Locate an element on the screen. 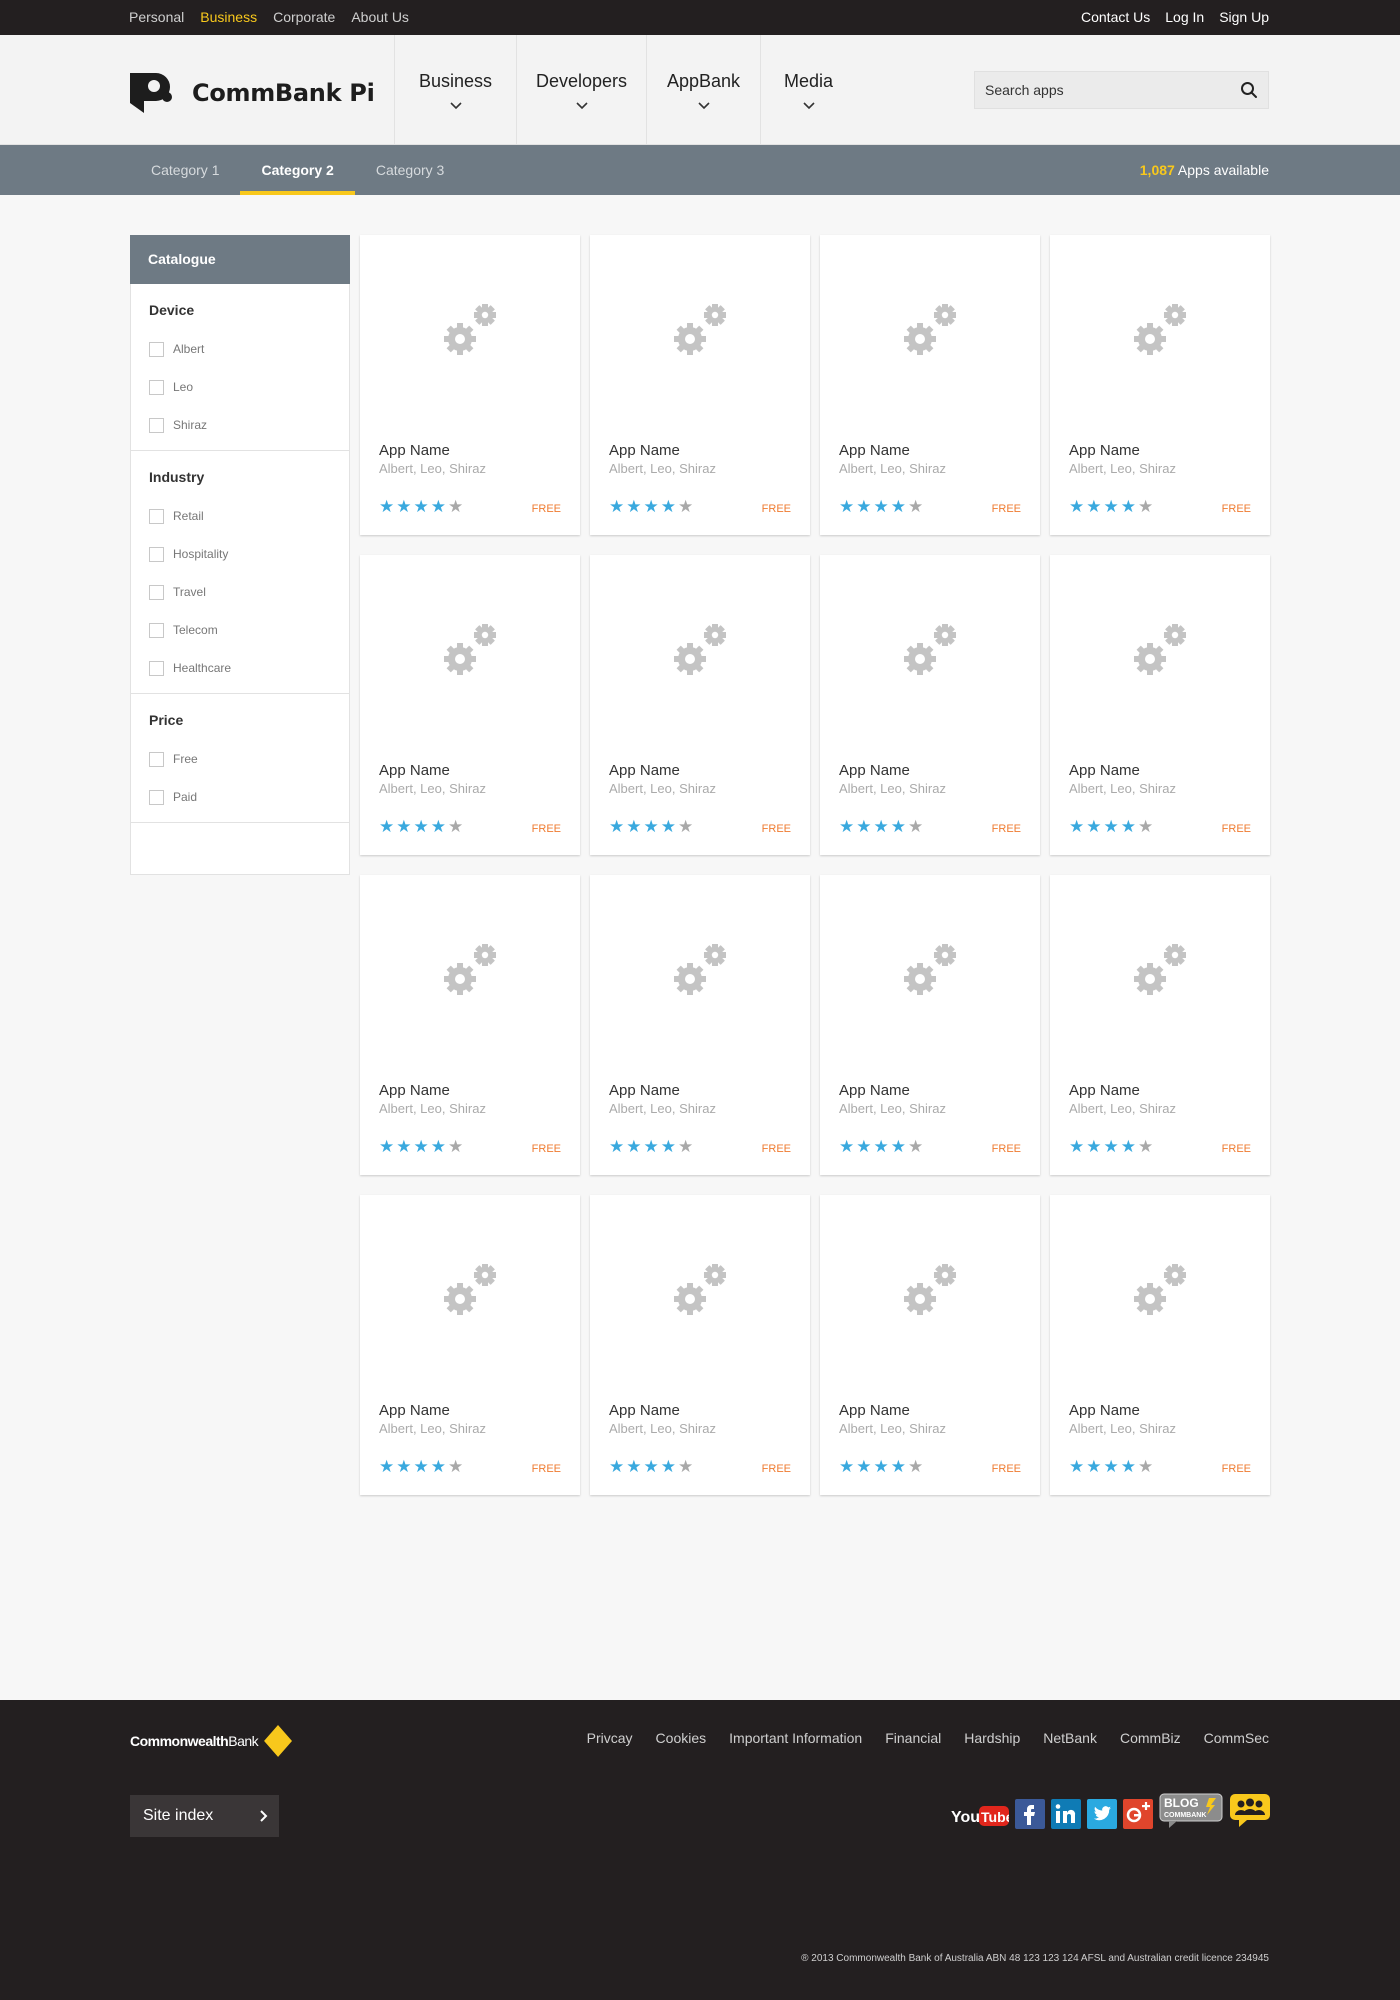 The image size is (1400, 2000). tab-category-3: Category 3 is located at coordinates (410, 170).